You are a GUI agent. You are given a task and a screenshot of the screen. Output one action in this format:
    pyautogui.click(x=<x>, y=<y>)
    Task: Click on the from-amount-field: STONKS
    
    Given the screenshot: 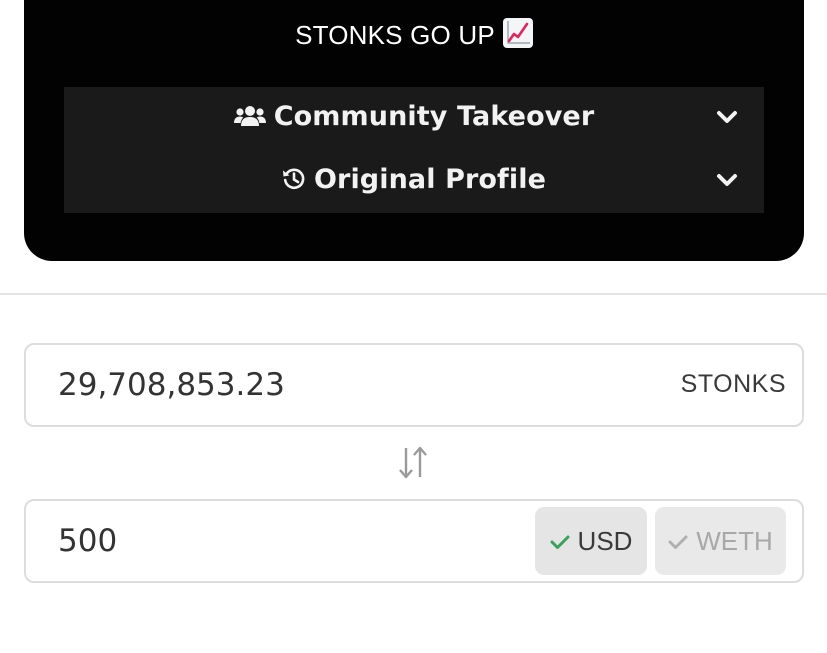 What is the action you would take?
    pyautogui.click(x=414, y=385)
    